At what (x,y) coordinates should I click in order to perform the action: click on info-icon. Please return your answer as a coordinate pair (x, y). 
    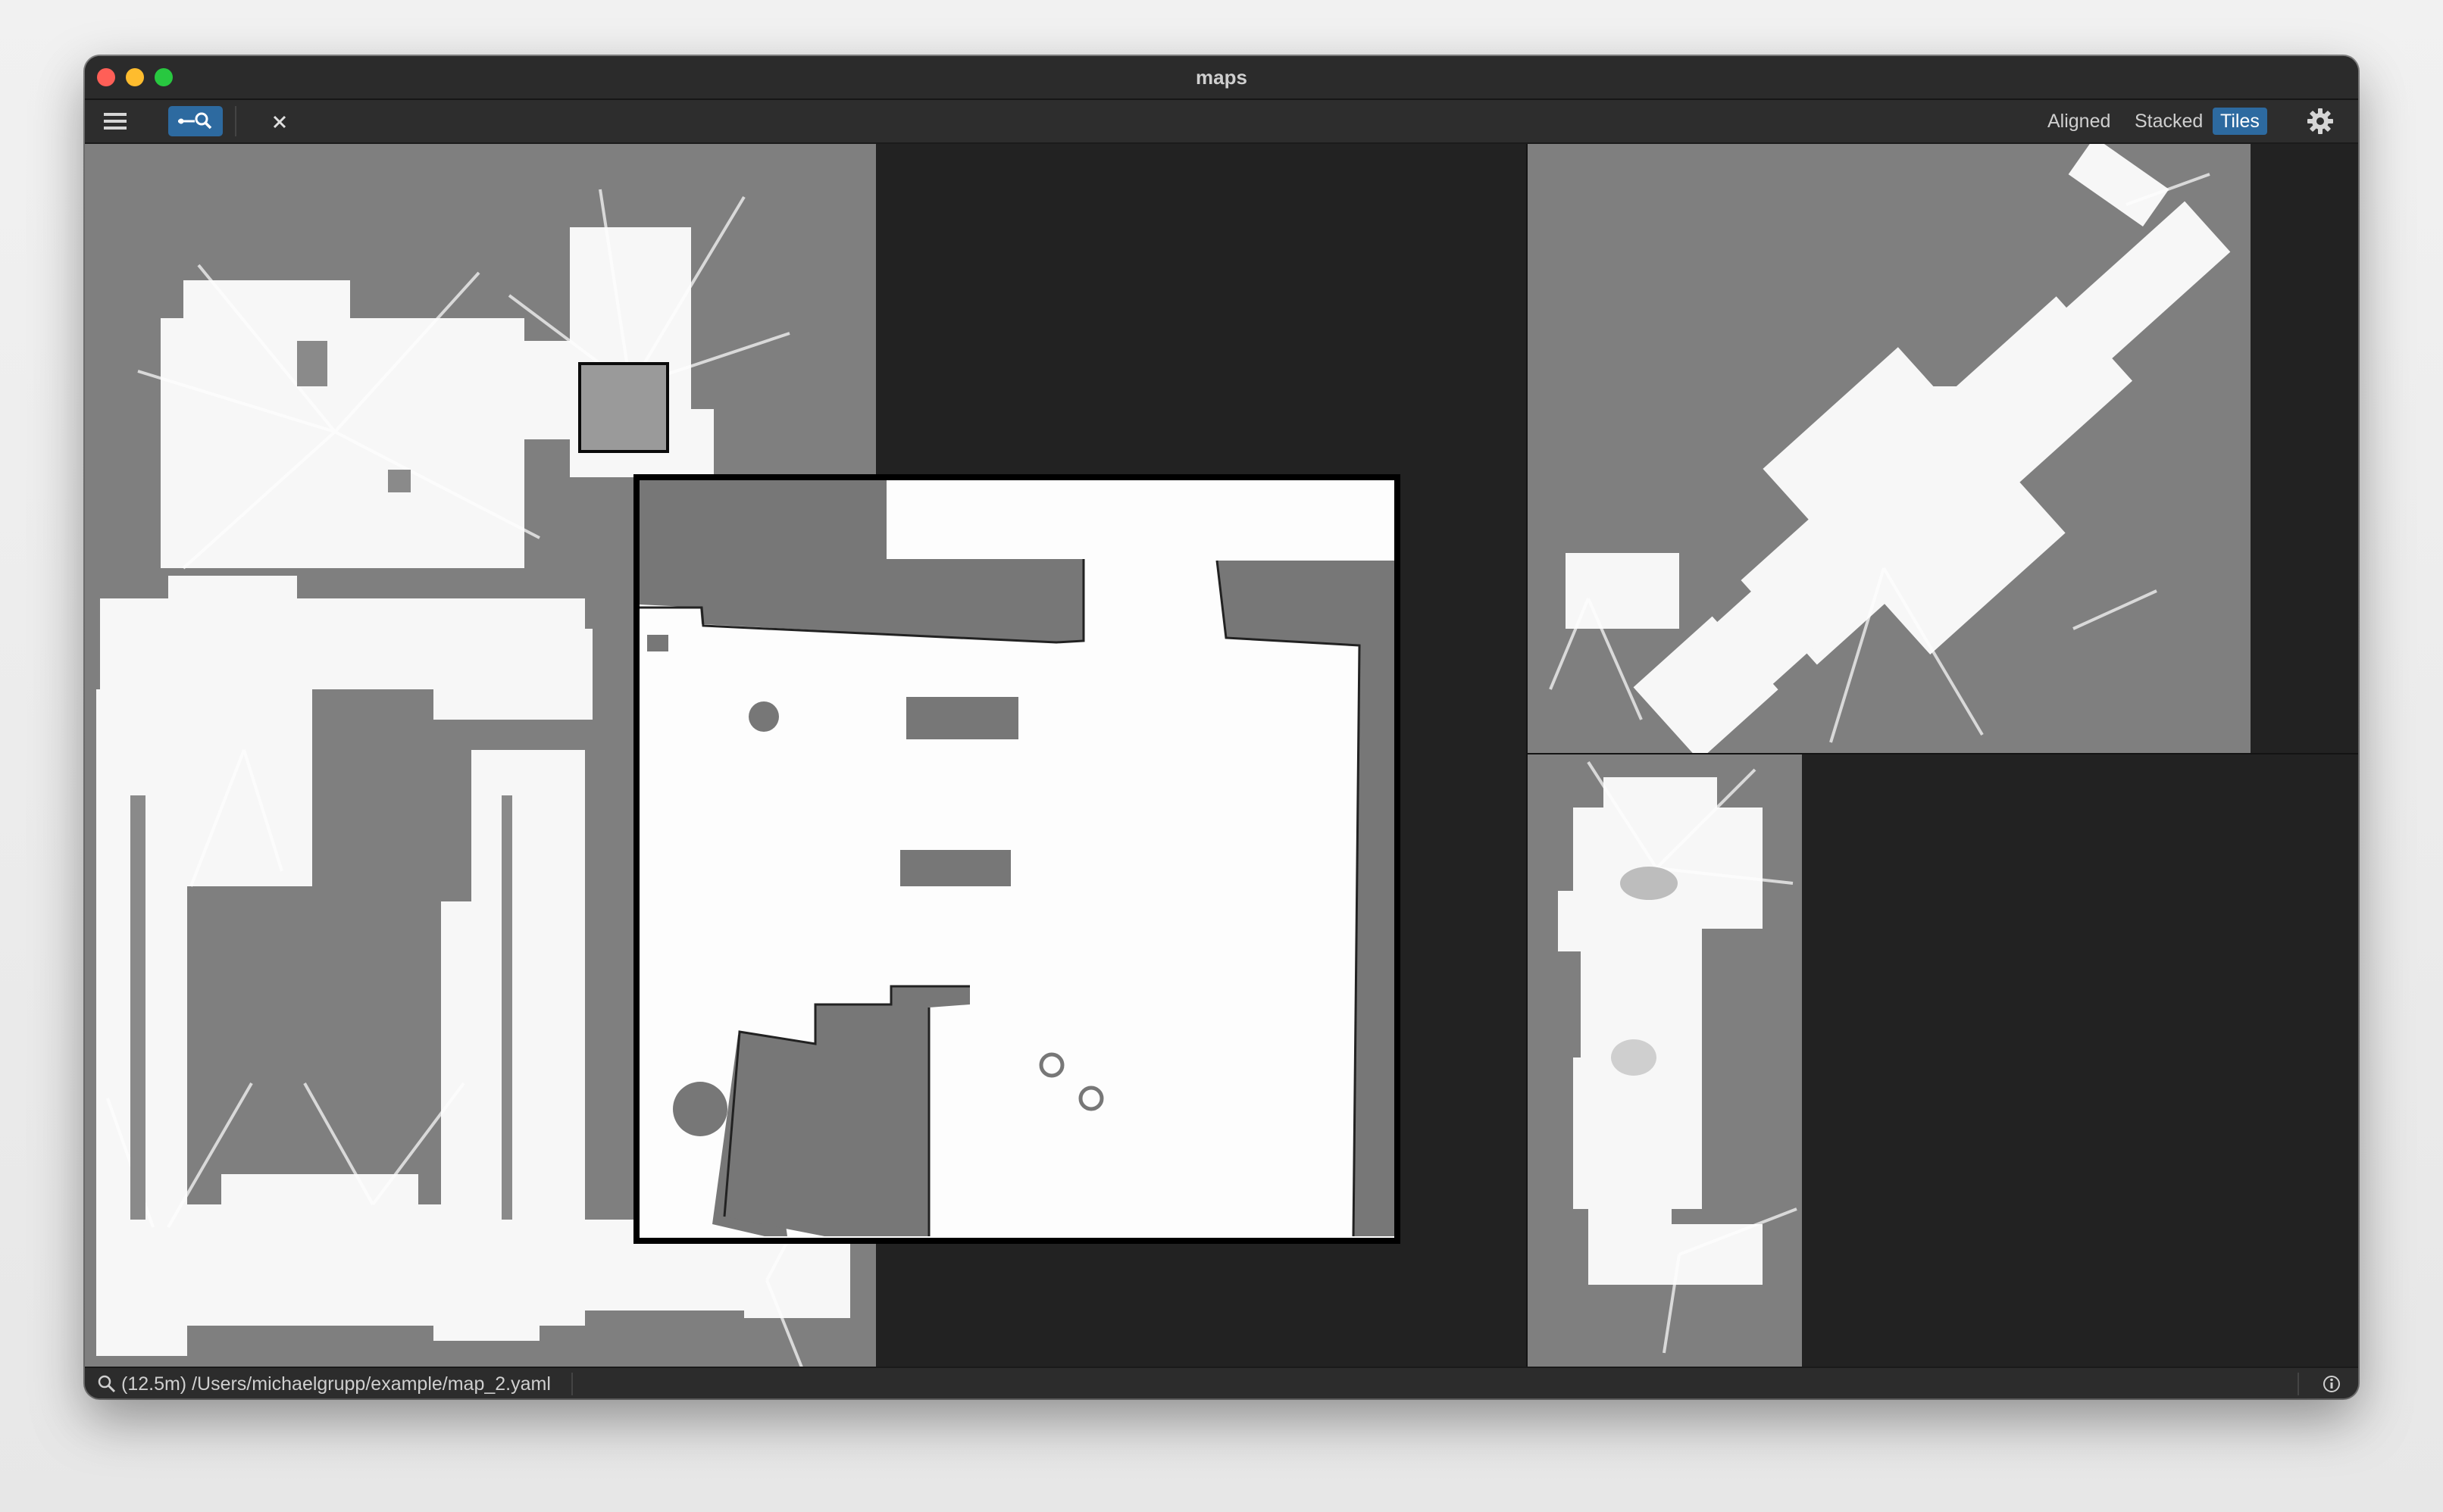
    Looking at the image, I should click on (2331, 1384).